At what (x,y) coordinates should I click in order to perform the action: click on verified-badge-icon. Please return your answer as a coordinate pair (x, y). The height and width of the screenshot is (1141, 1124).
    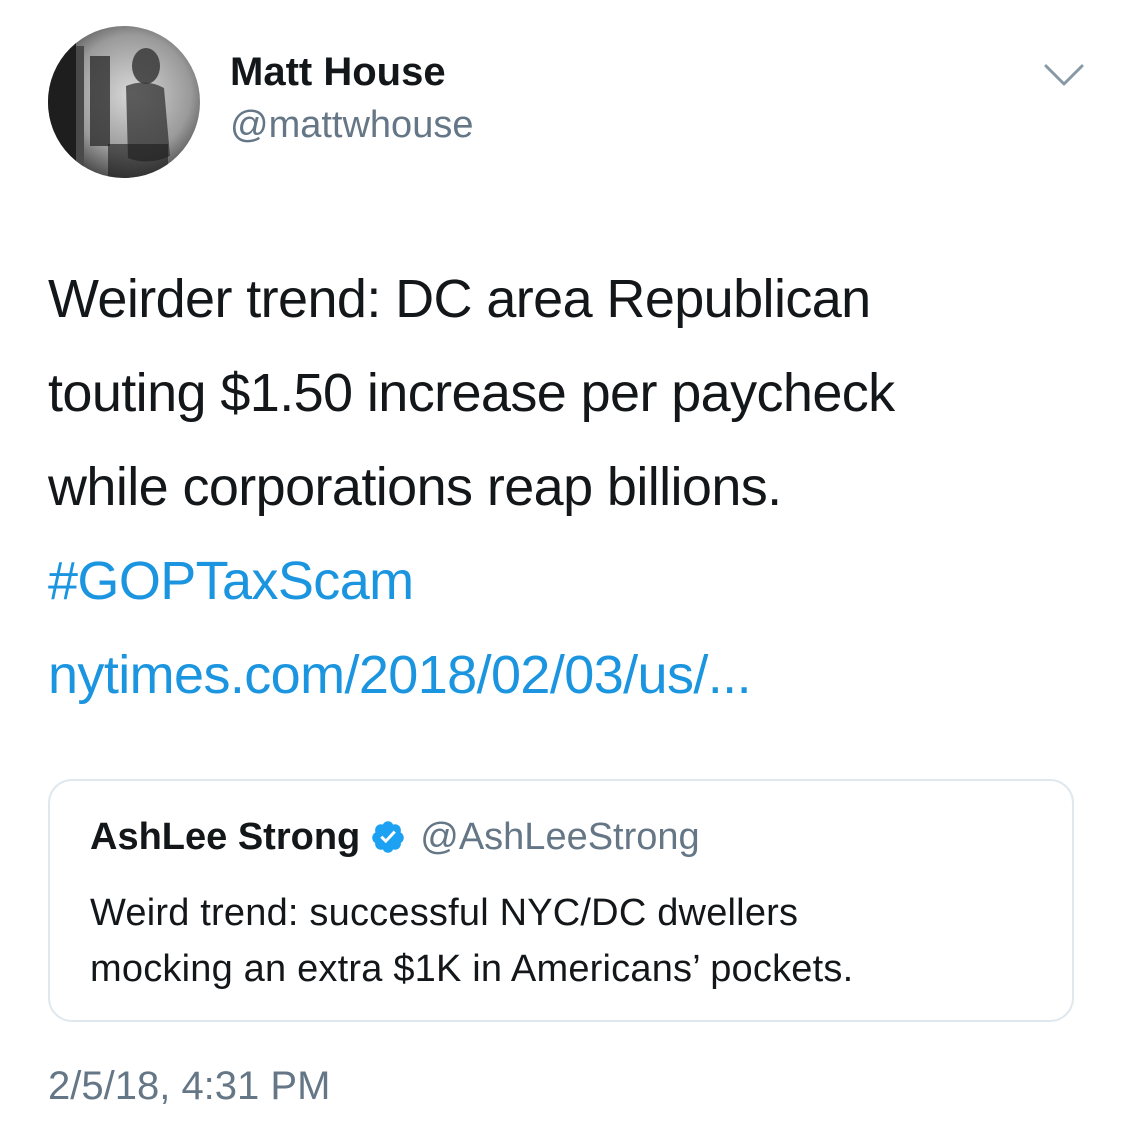
    Looking at the image, I should click on (388, 837).